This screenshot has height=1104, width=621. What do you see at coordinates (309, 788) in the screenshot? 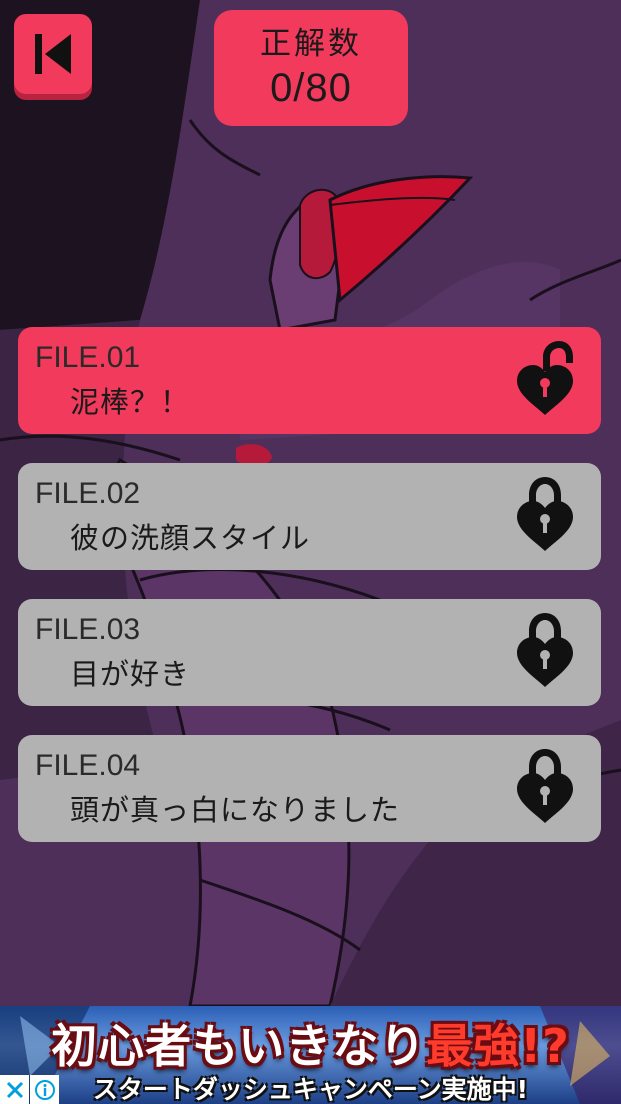
I see `file-card-04: FILE.04 頭が真っ白になりました` at bounding box center [309, 788].